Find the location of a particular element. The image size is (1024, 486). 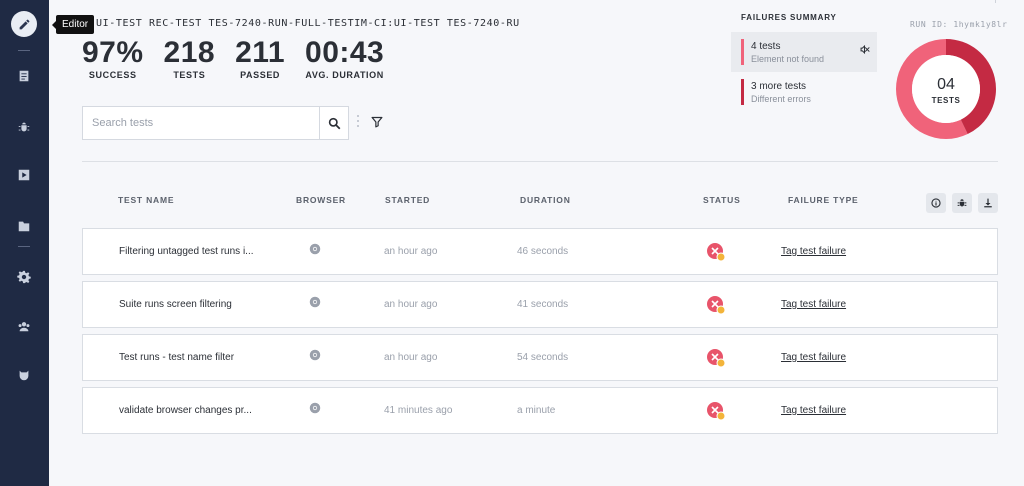

play-icon is located at coordinates (24, 175).